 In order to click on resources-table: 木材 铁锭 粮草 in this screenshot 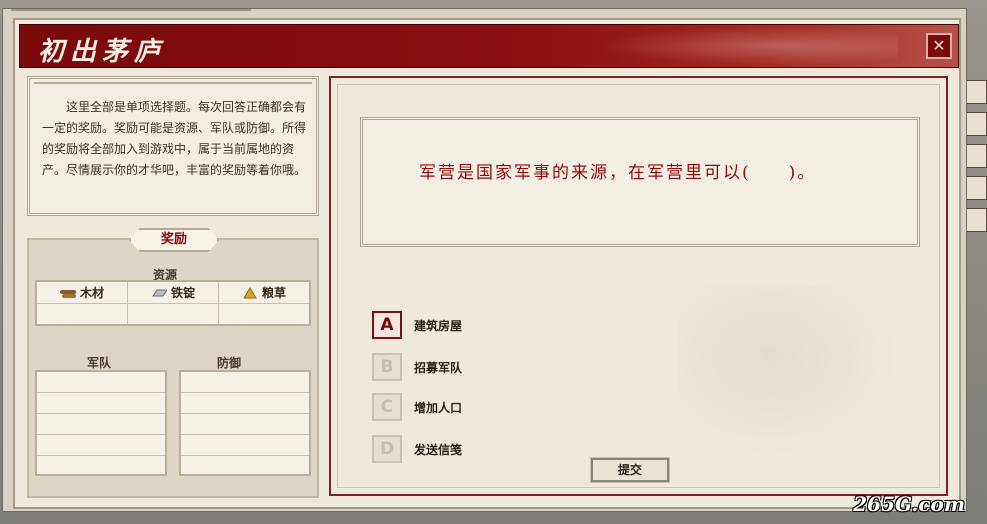, I will do `click(173, 303)`.